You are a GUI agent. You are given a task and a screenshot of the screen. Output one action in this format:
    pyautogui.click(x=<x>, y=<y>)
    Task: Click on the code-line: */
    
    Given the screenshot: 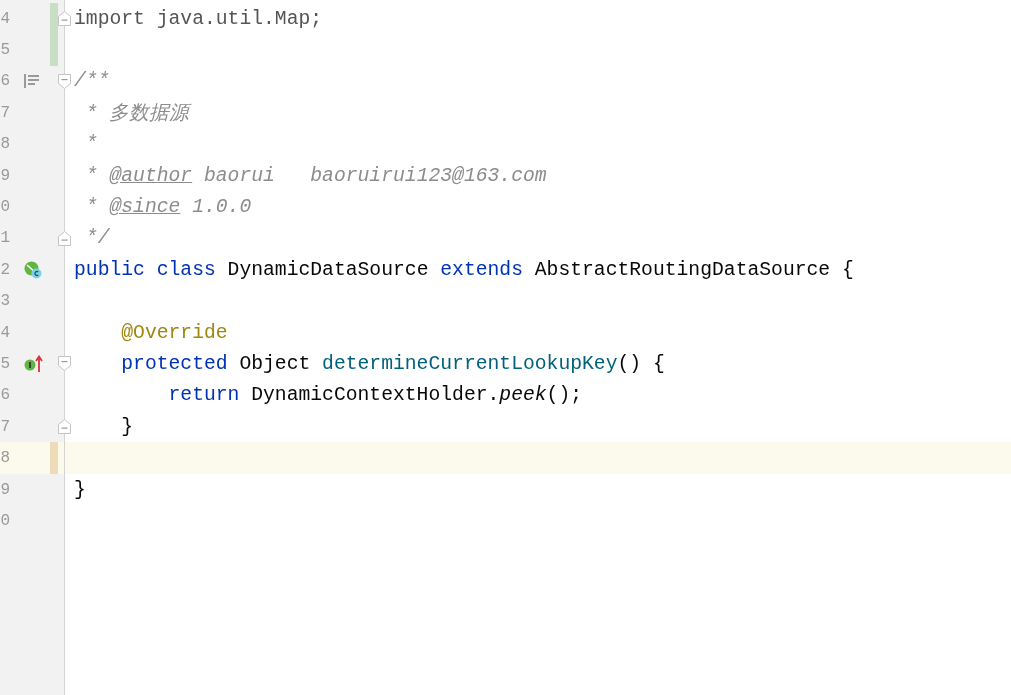 What is the action you would take?
    pyautogui.click(x=97, y=238)
    